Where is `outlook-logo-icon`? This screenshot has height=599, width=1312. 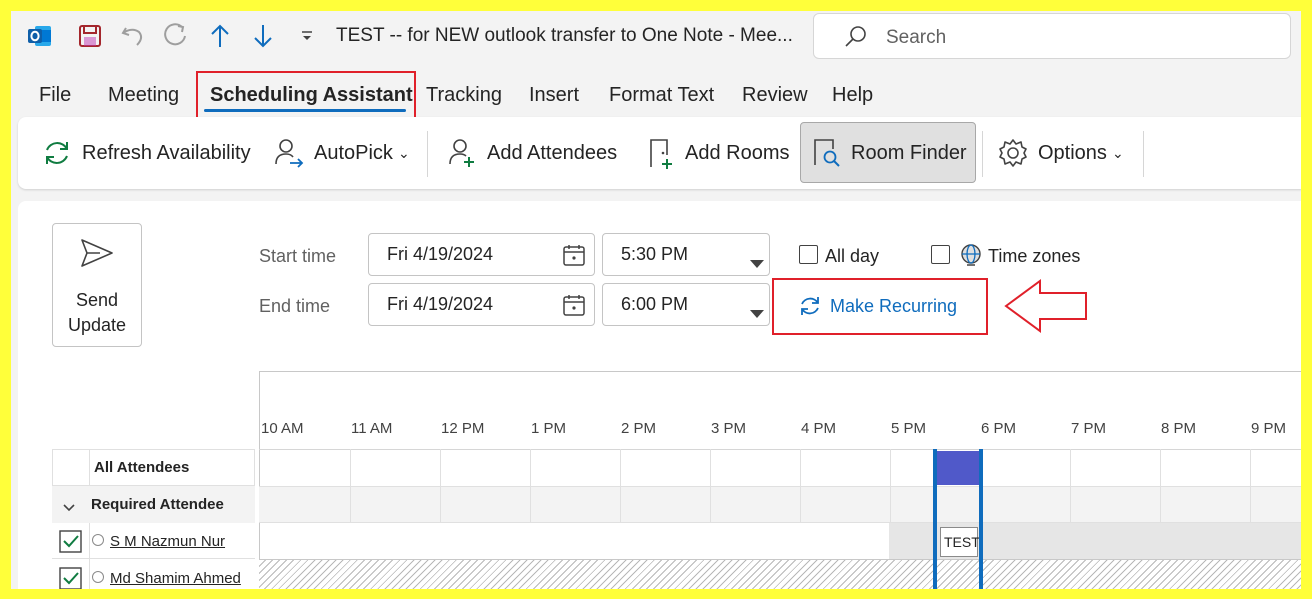 outlook-logo-icon is located at coordinates (40, 36).